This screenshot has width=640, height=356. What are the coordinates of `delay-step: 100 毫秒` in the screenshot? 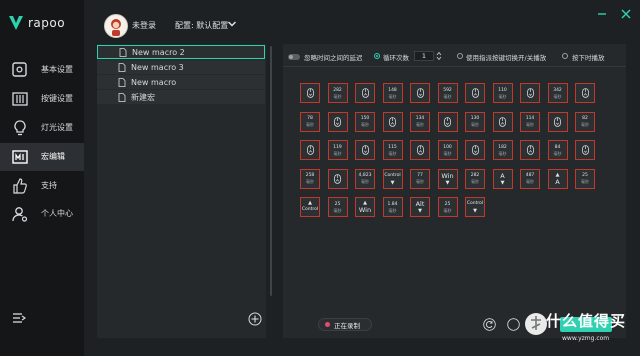 It's located at (447, 150).